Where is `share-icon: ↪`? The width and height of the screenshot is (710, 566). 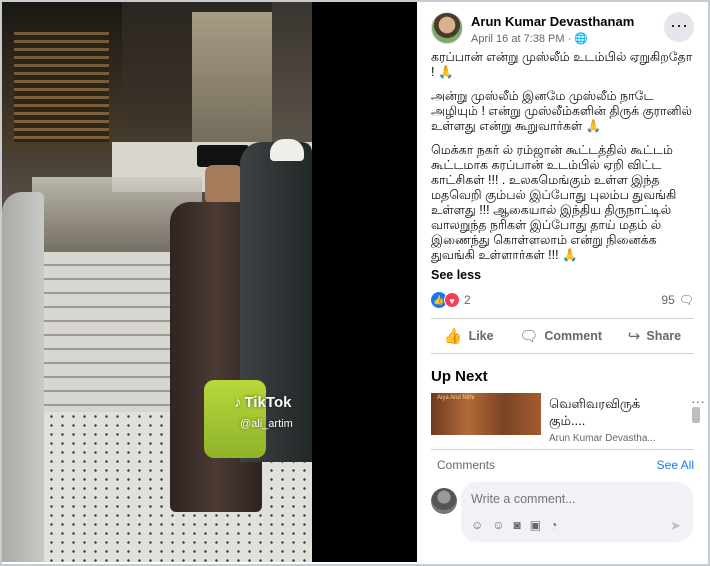 share-icon: ↪ is located at coordinates (634, 336).